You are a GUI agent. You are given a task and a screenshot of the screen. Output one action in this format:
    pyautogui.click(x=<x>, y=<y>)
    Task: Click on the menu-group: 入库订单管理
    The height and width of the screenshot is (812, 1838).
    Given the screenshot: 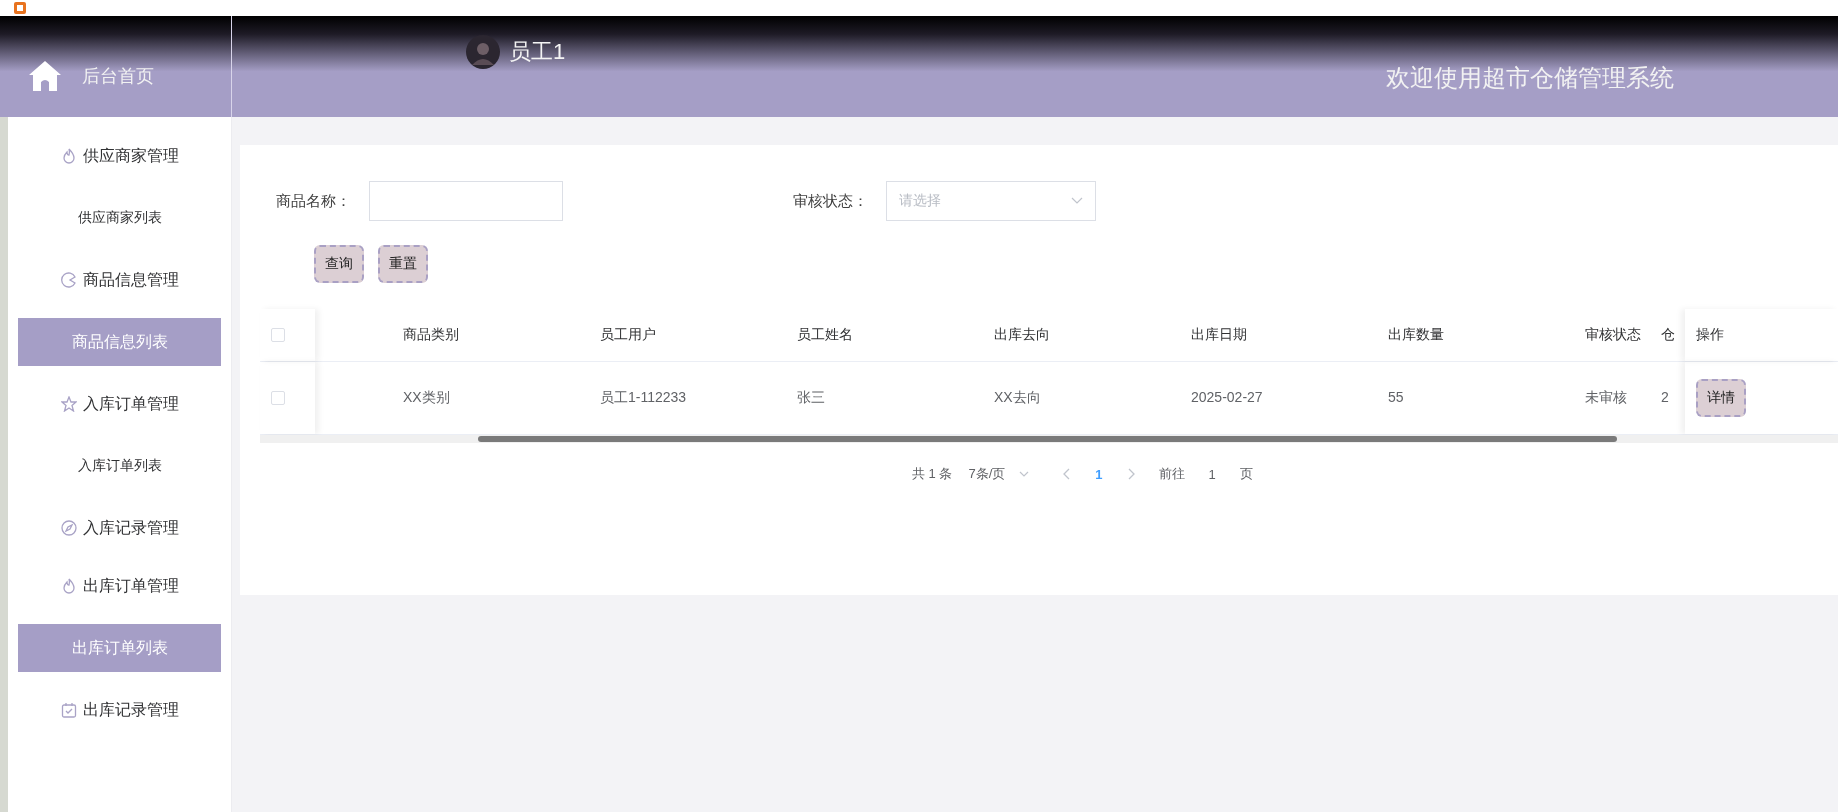 What is the action you would take?
    pyautogui.click(x=119, y=404)
    